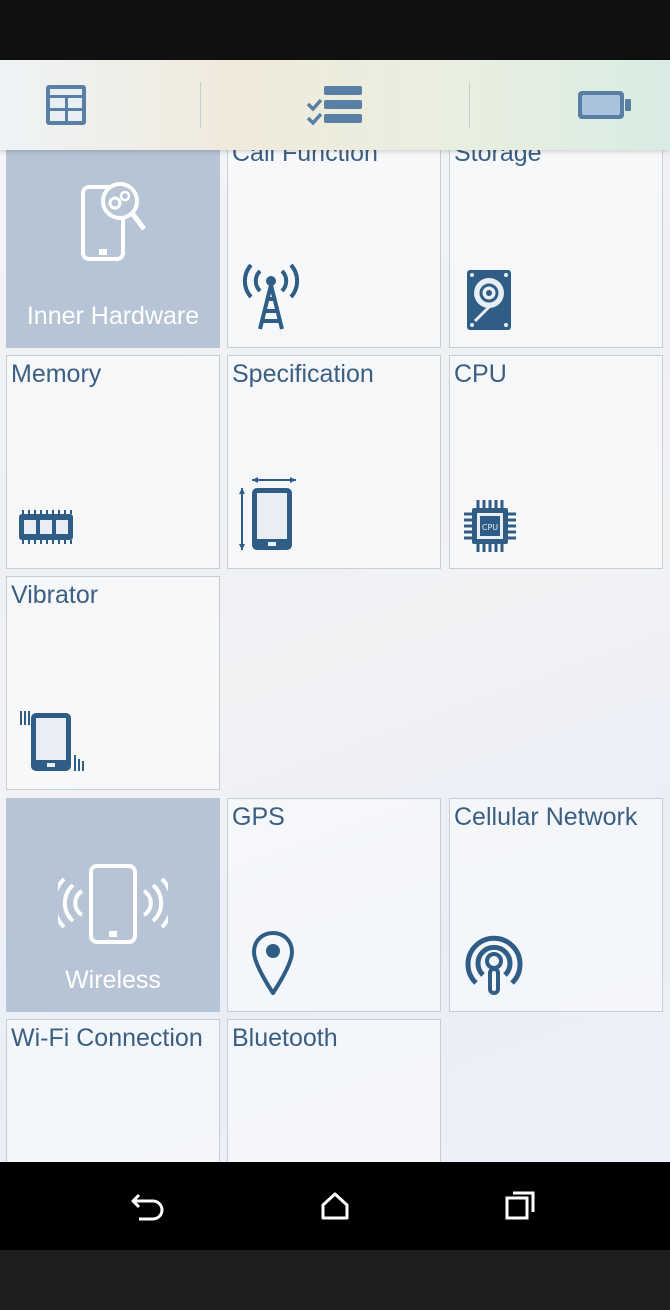 The image size is (670, 1310). What do you see at coordinates (604, 105) in the screenshot?
I see `battery-icon` at bounding box center [604, 105].